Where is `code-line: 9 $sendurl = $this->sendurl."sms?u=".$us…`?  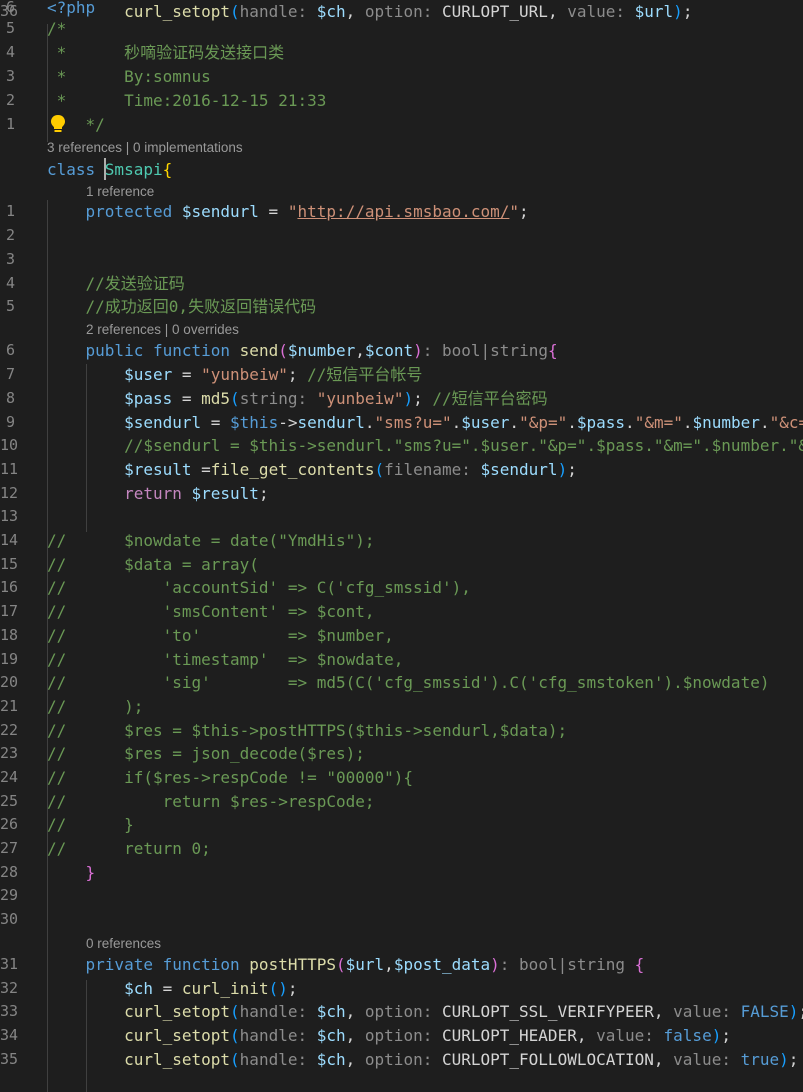
code-line: 9 $sendurl = $this->sendurl."sms?u=".$us… is located at coordinates (401, 423).